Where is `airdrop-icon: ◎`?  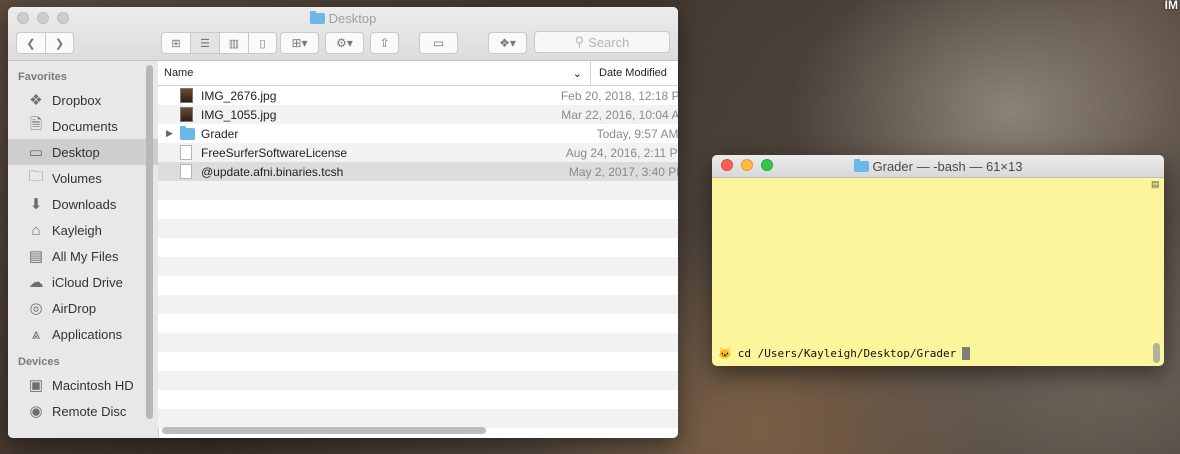 airdrop-icon: ◎ is located at coordinates (36, 308).